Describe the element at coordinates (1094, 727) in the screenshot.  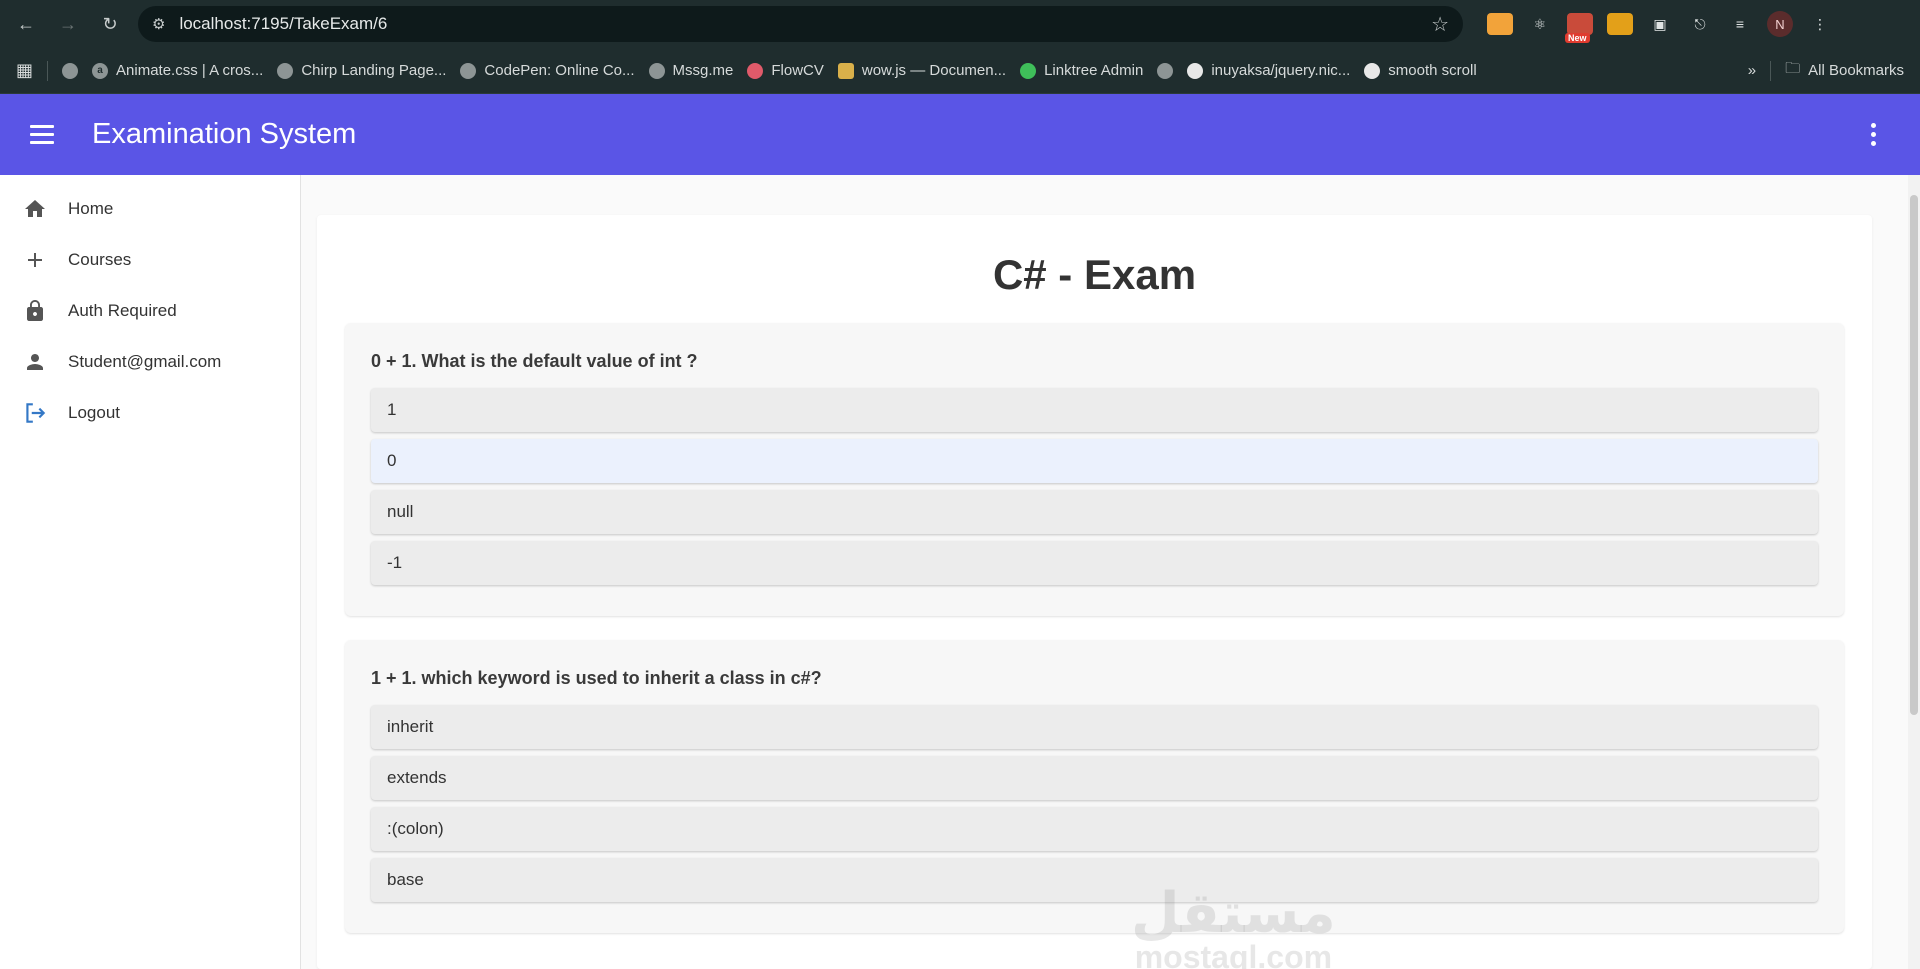
I see `answer-option: inherit` at that location.